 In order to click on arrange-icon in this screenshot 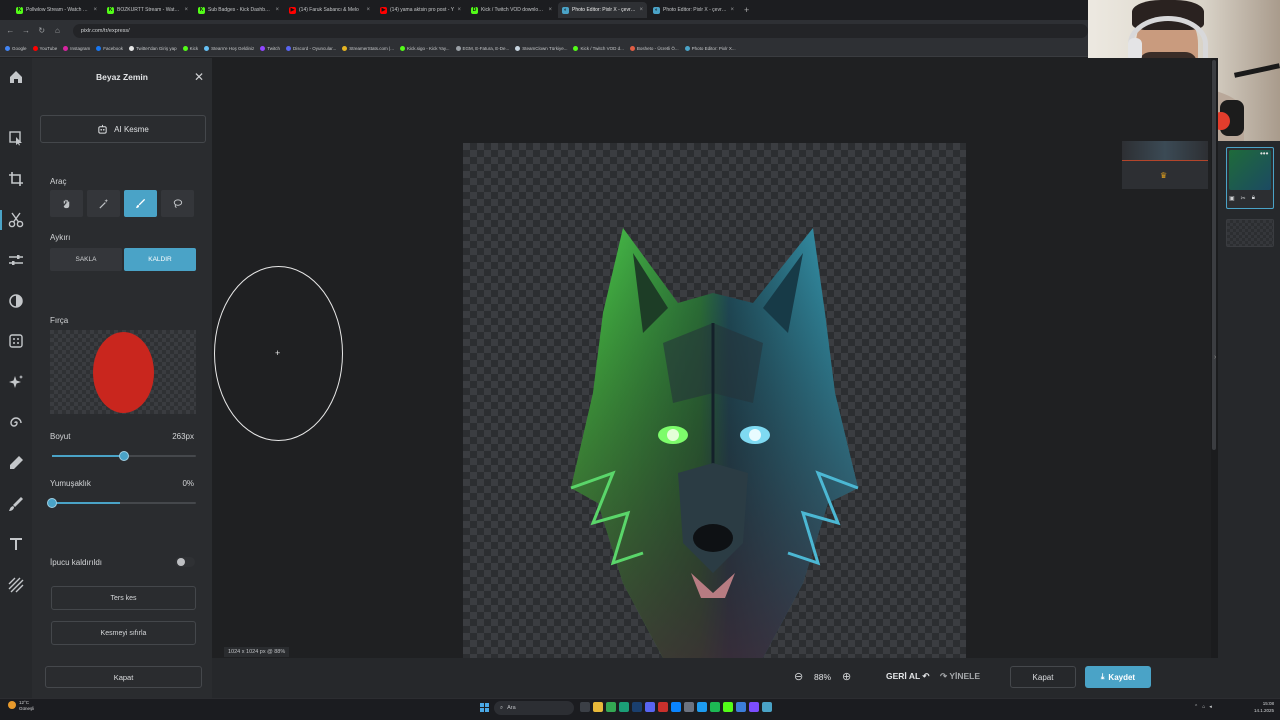, I will do `click(16, 138)`.